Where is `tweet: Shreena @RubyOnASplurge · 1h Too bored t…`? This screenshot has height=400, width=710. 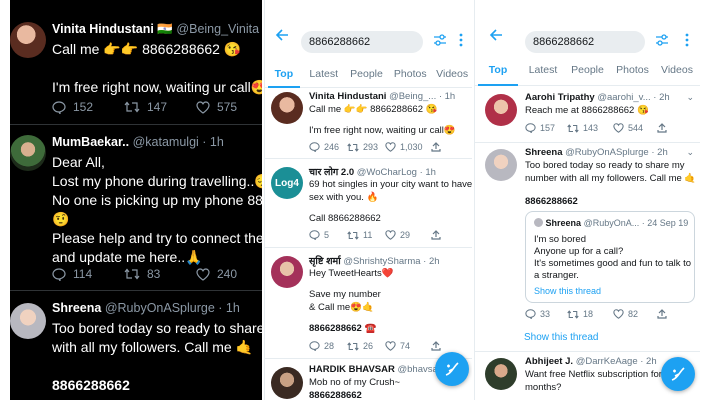 tweet: Shreena @RubyOnASplurge · 1h Too bored t… is located at coordinates (136, 345).